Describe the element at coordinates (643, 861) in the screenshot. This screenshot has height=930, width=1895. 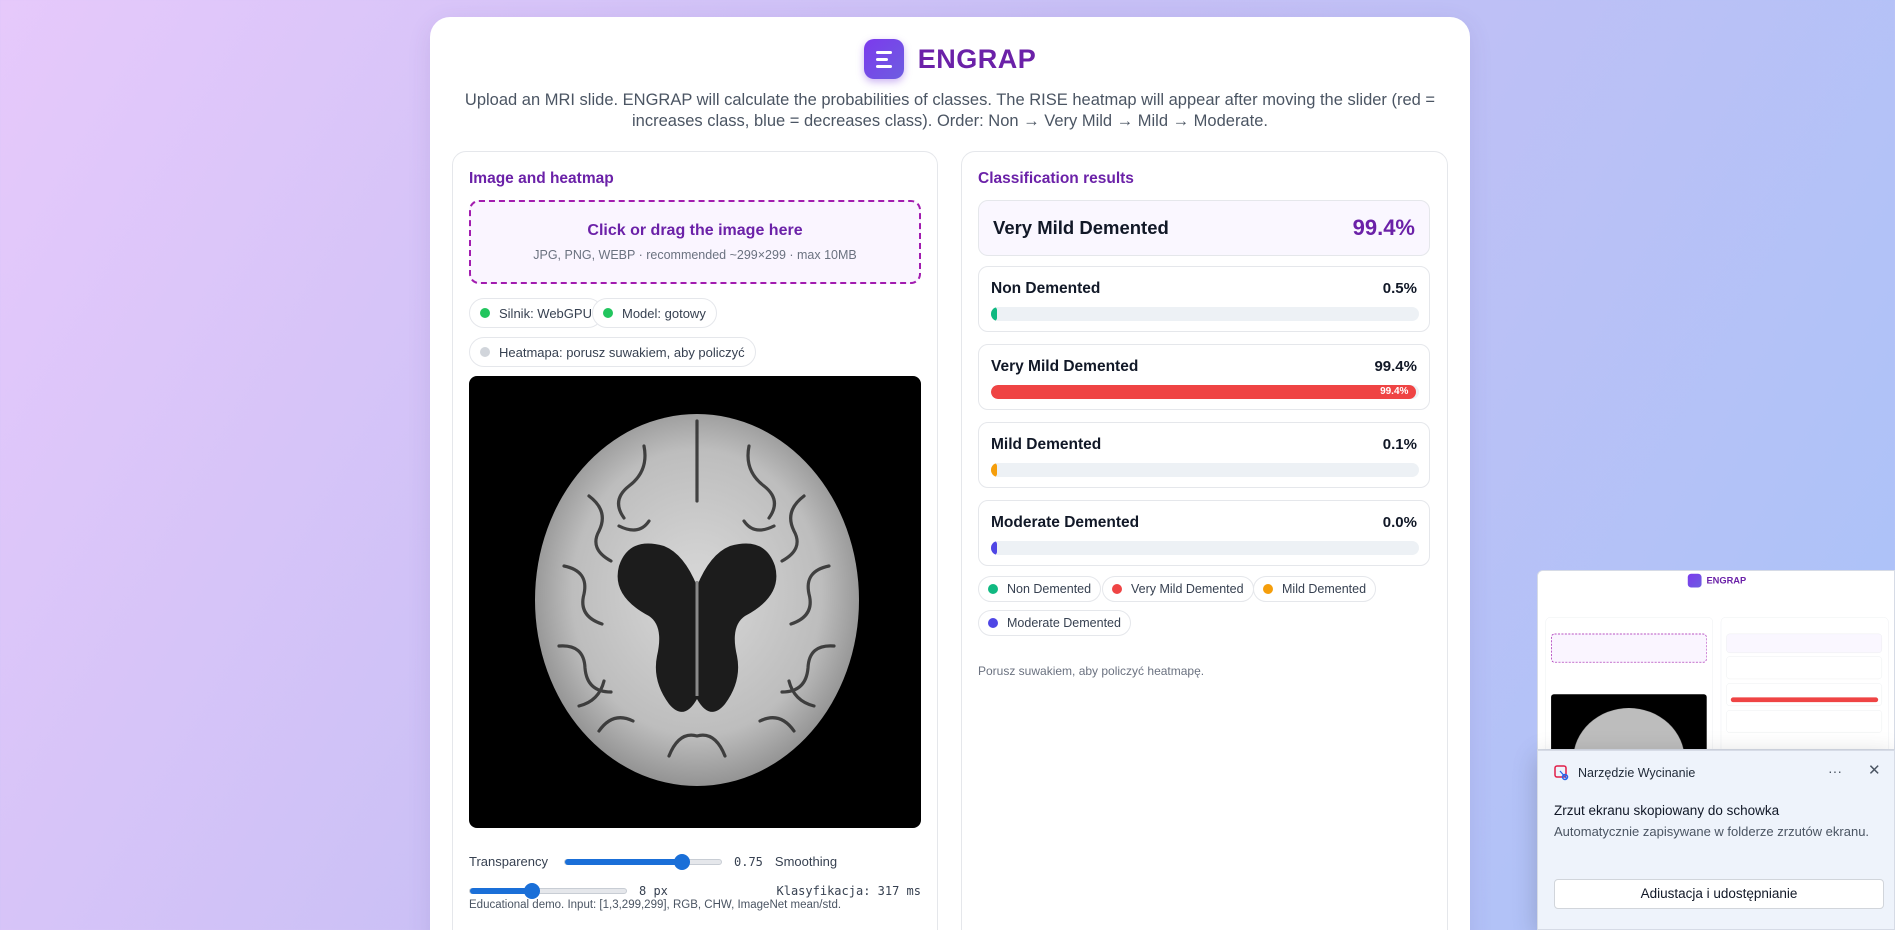
I see `transparency-slider` at that location.